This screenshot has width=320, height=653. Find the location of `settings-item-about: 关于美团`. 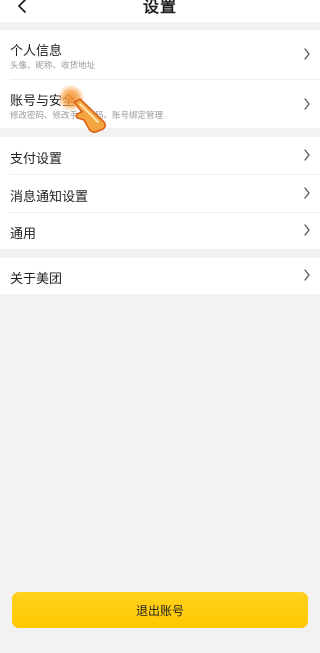

settings-item-about: 关于美团 is located at coordinates (160, 276).